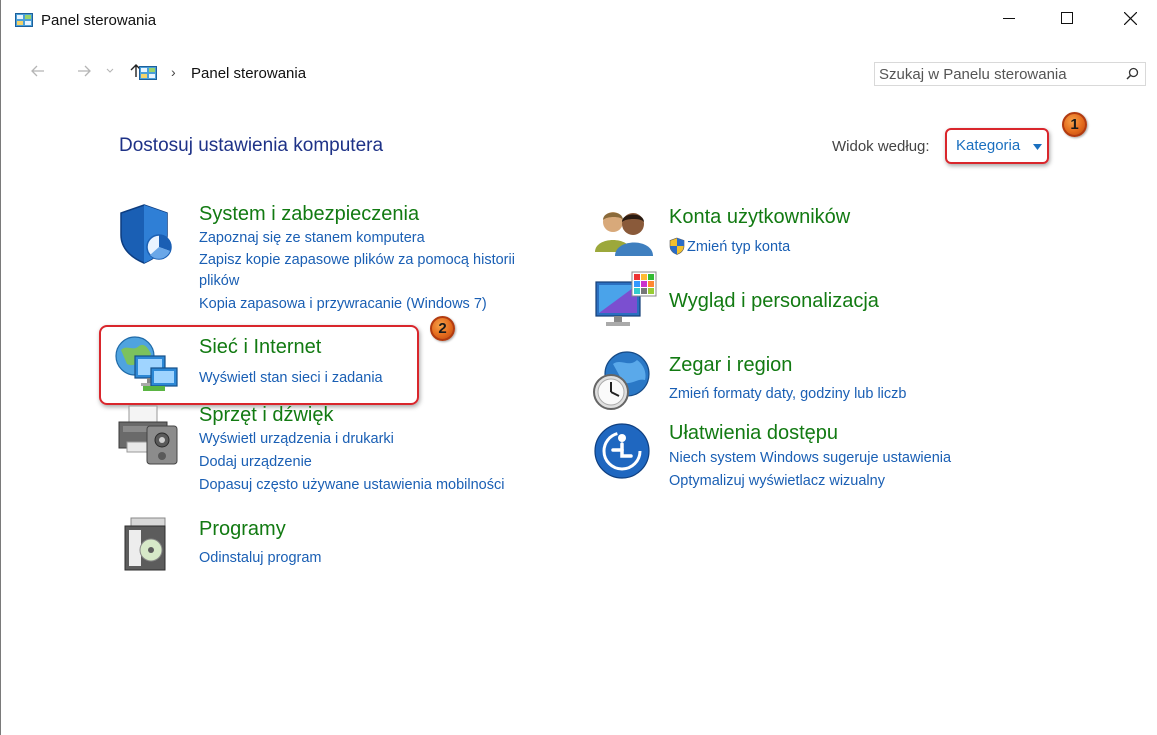 This screenshot has height=735, width=1157. Describe the element at coordinates (296, 439) in the screenshot. I see `link-view-devices-printers: Wyświetl urządzenia i drukarki` at that location.